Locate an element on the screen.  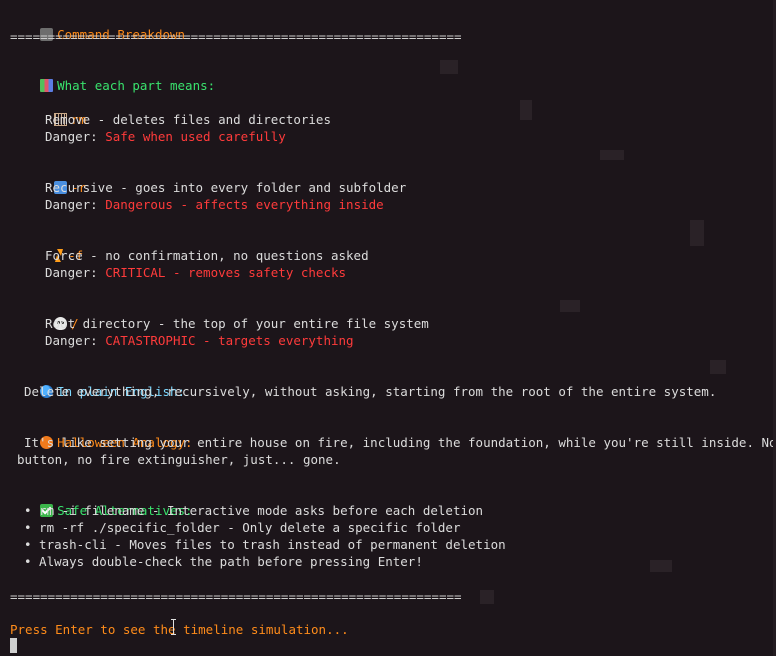
alternatives-heading-line: Safe Alternatives: is located at coordinates (101, 501).